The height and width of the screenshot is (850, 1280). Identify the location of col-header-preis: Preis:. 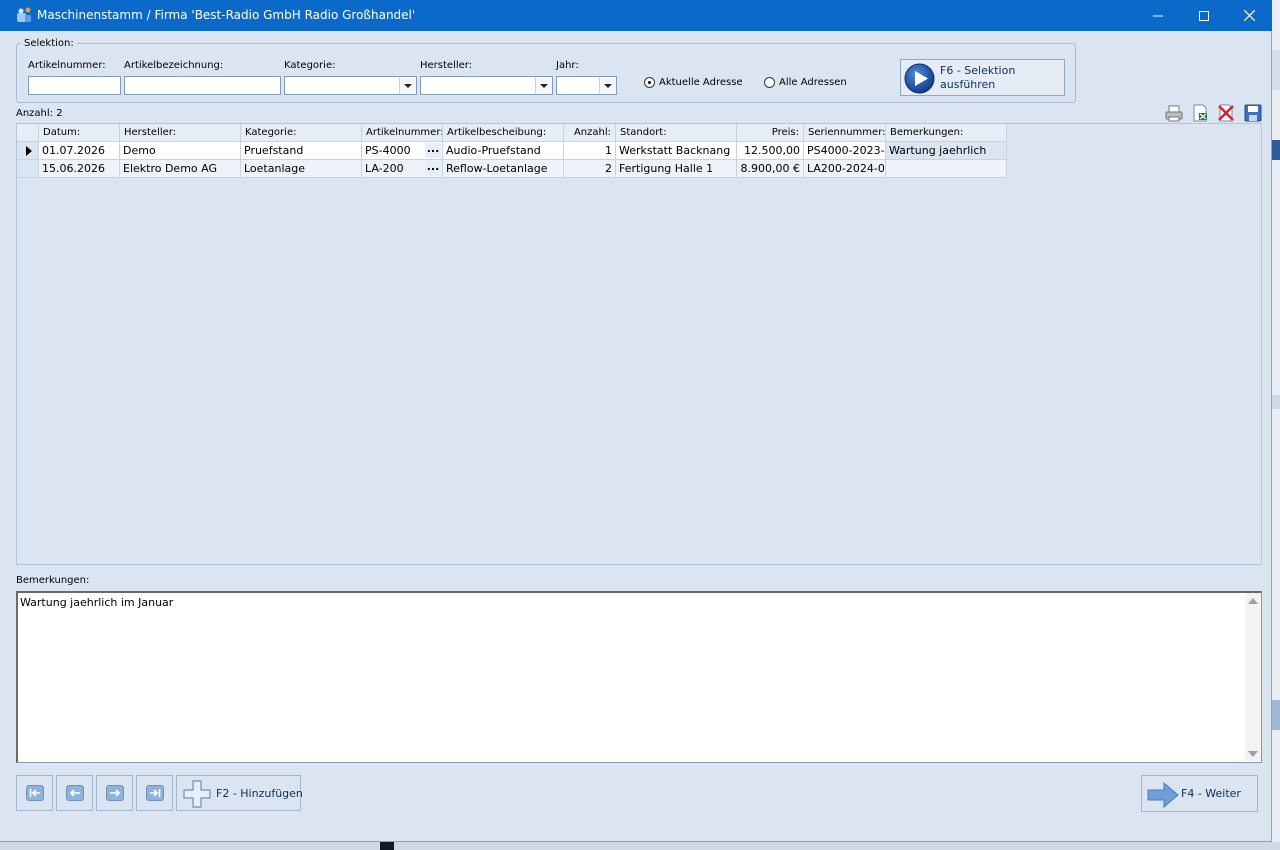
(770, 133).